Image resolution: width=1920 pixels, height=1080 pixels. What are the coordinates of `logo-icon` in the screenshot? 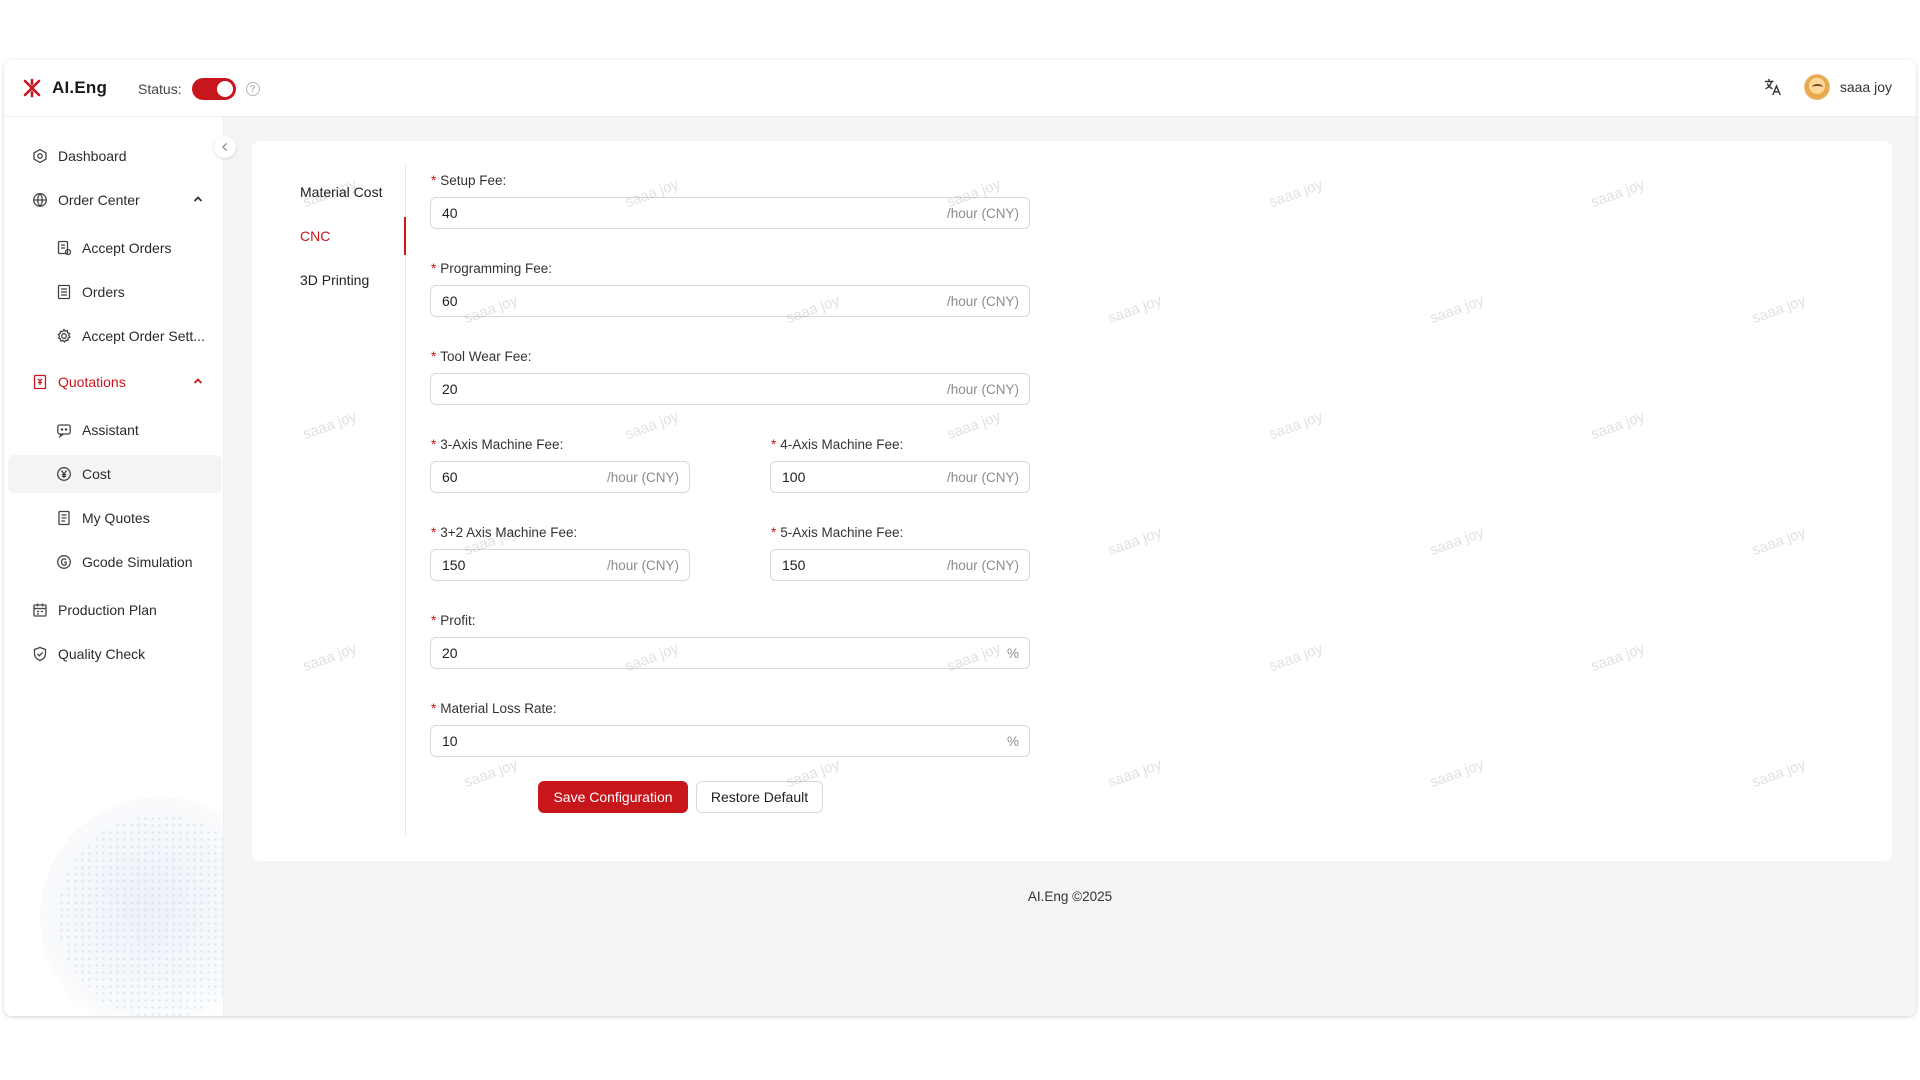 It's located at (32, 88).